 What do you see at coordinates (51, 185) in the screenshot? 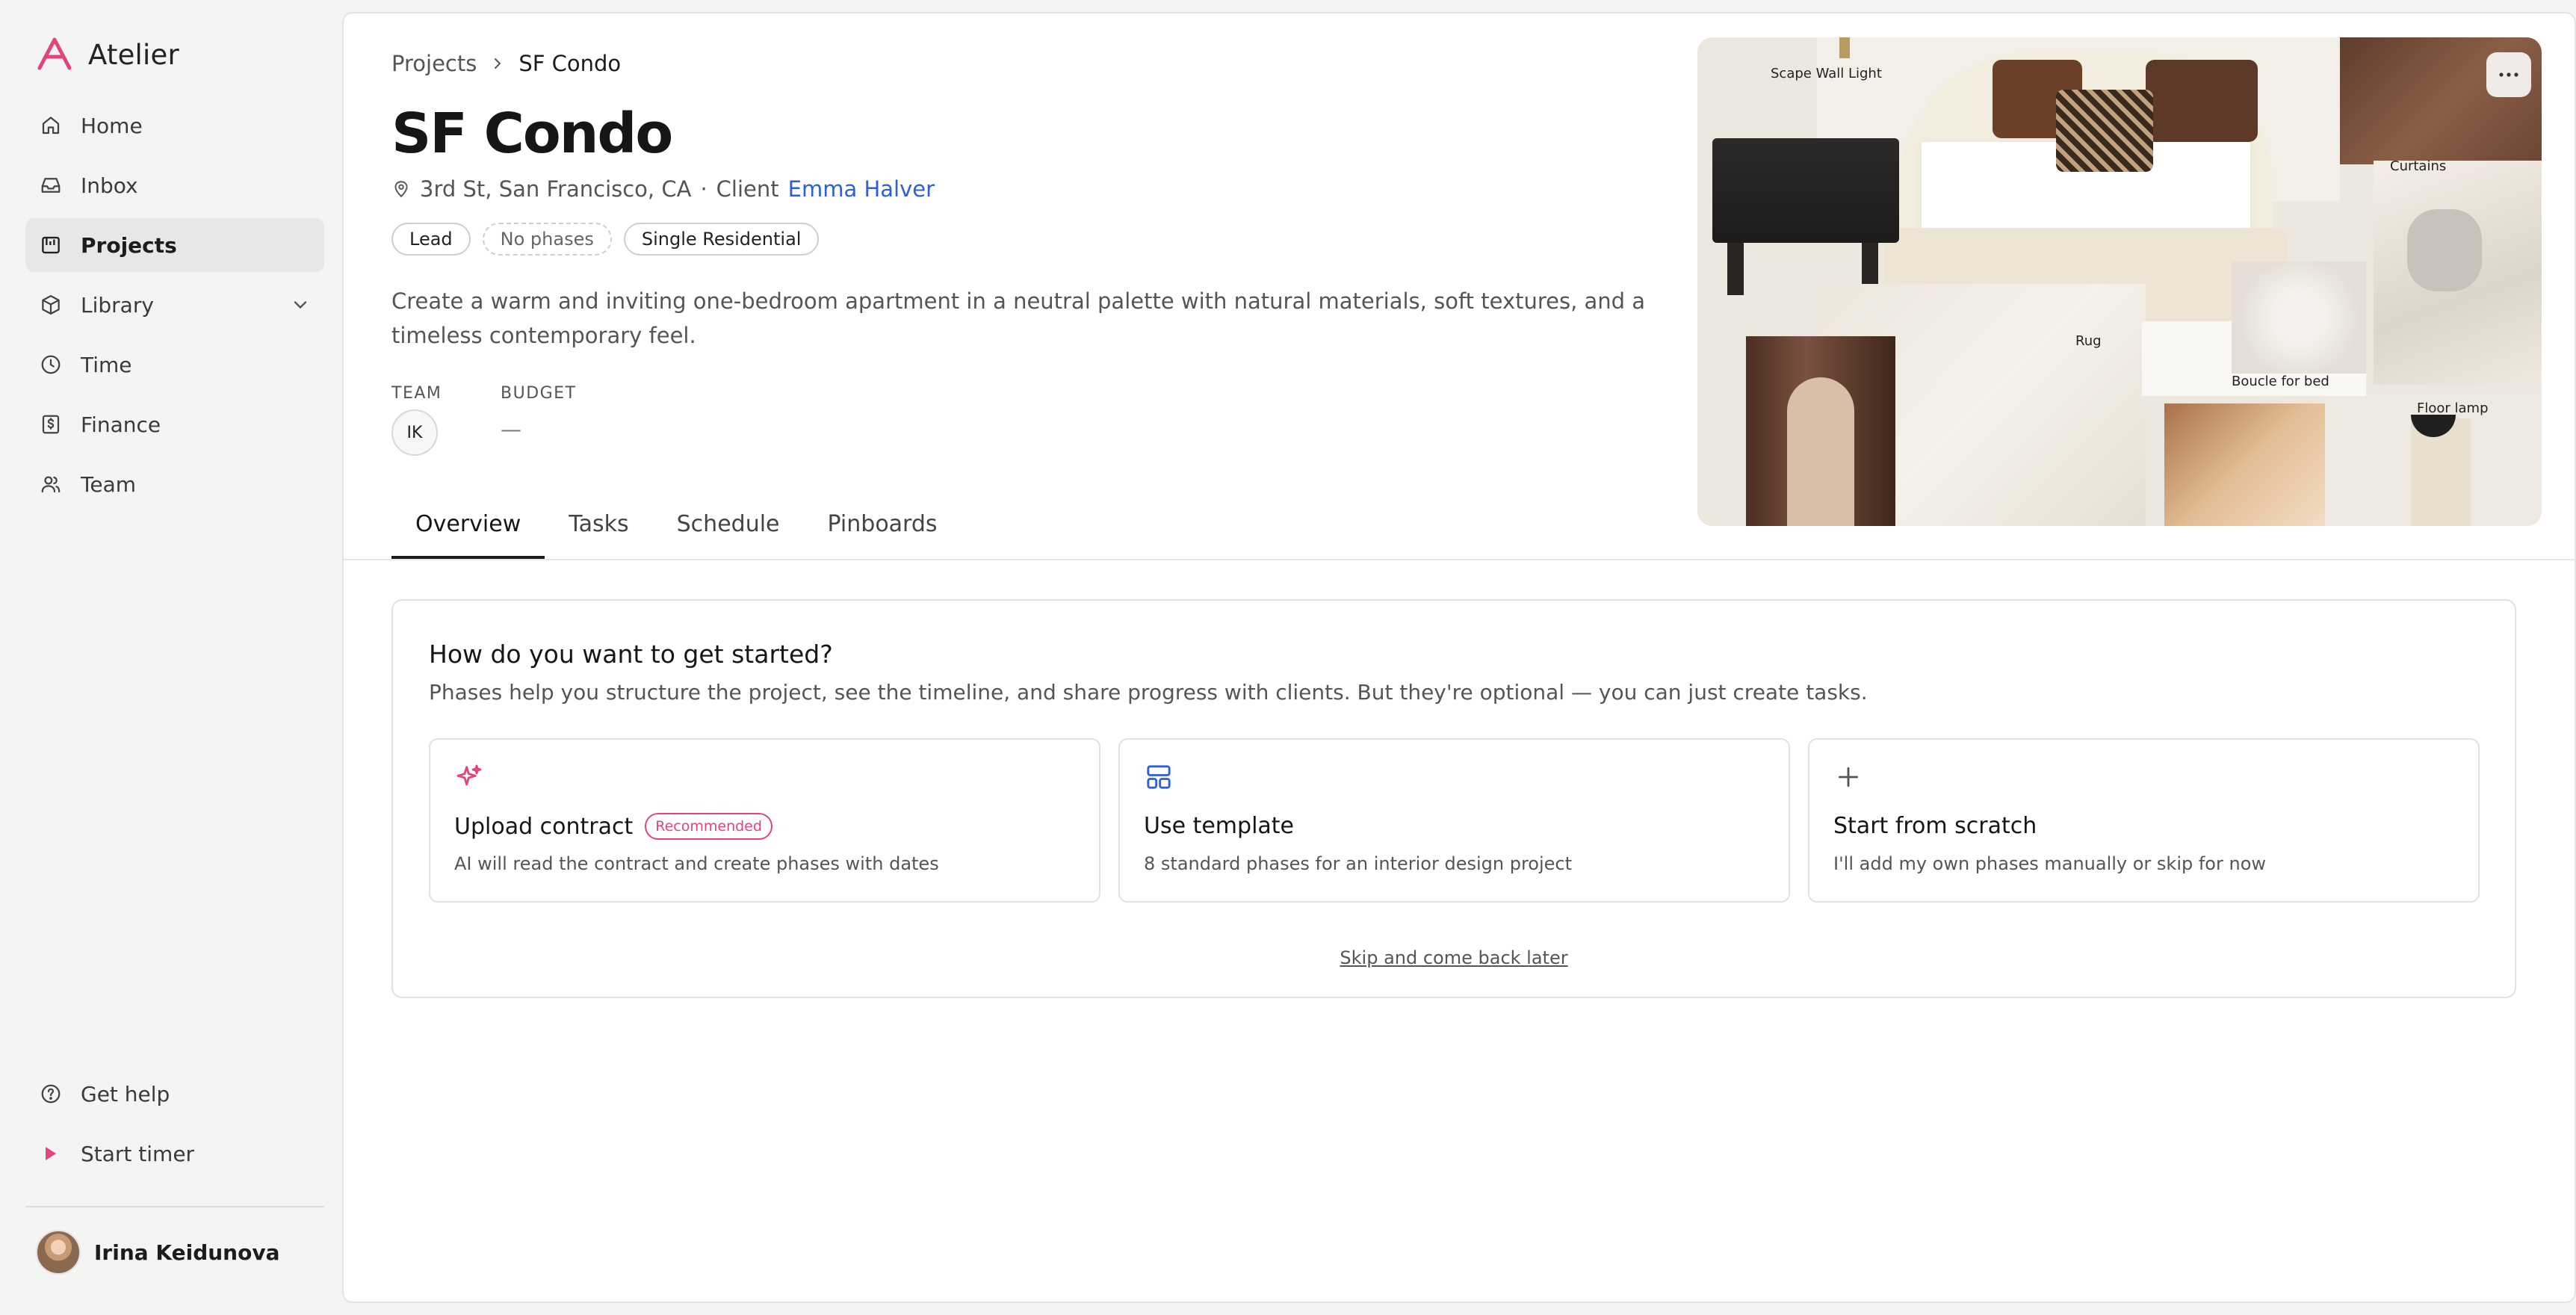
I see `inbox-icon` at bounding box center [51, 185].